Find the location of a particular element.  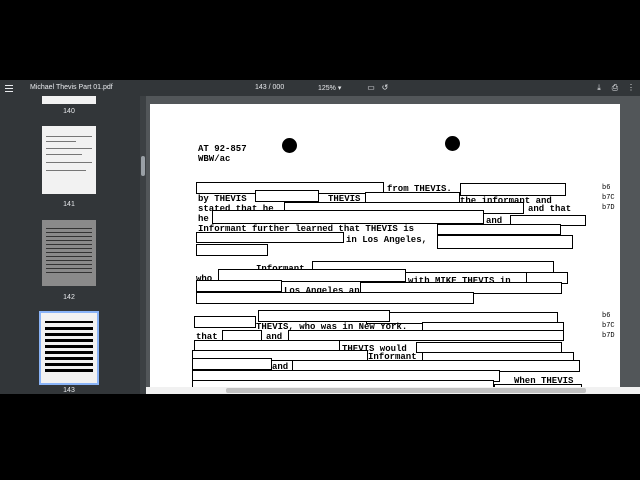

zoom-value: 125% is located at coordinates (327, 88).